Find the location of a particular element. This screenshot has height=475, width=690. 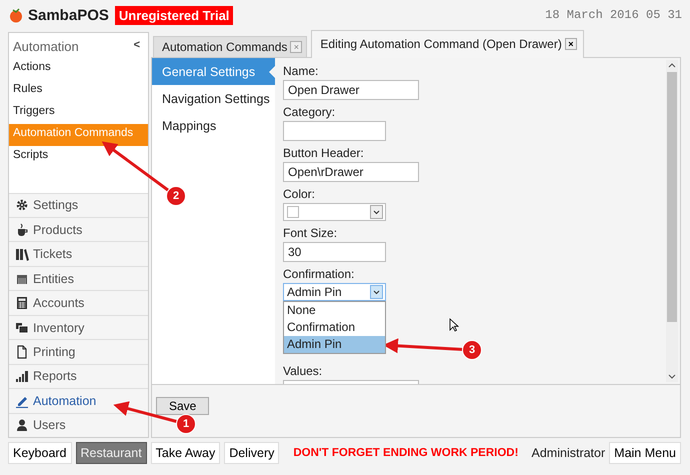

module-item: Products is located at coordinates (78, 229).